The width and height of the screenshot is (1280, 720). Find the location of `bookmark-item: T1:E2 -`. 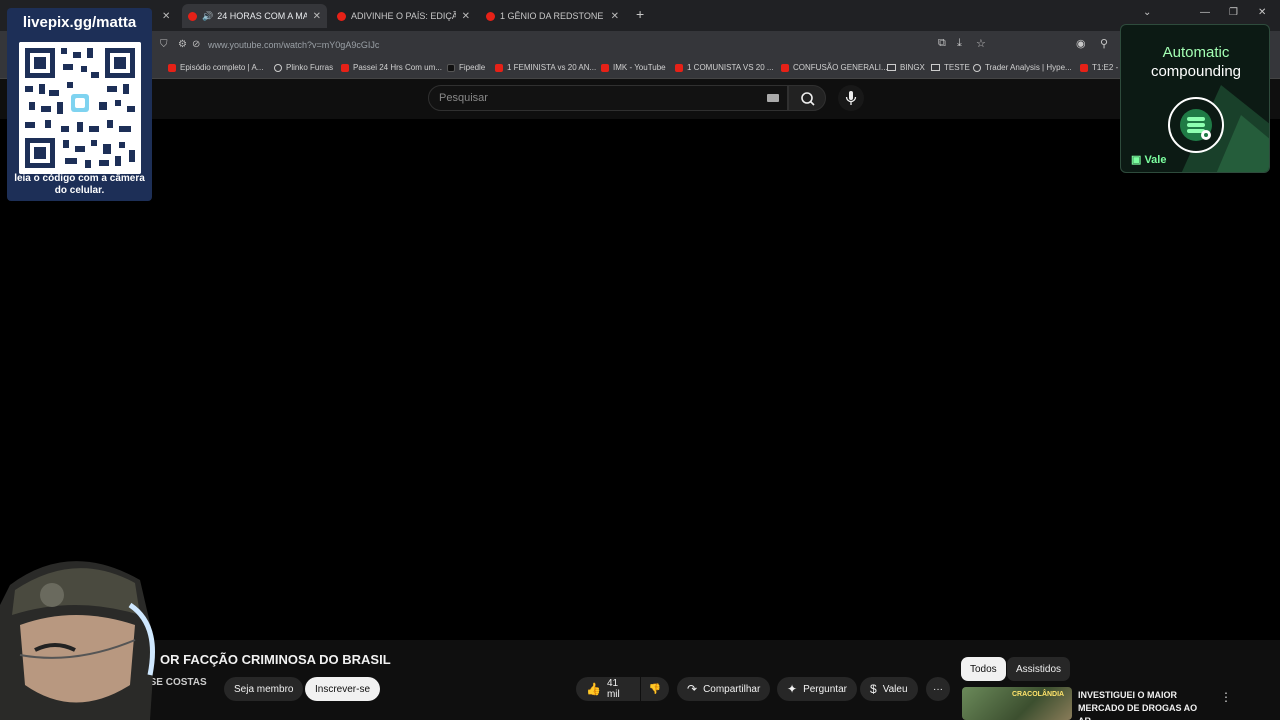

bookmark-item: T1:E2 - is located at coordinates (1099, 67).